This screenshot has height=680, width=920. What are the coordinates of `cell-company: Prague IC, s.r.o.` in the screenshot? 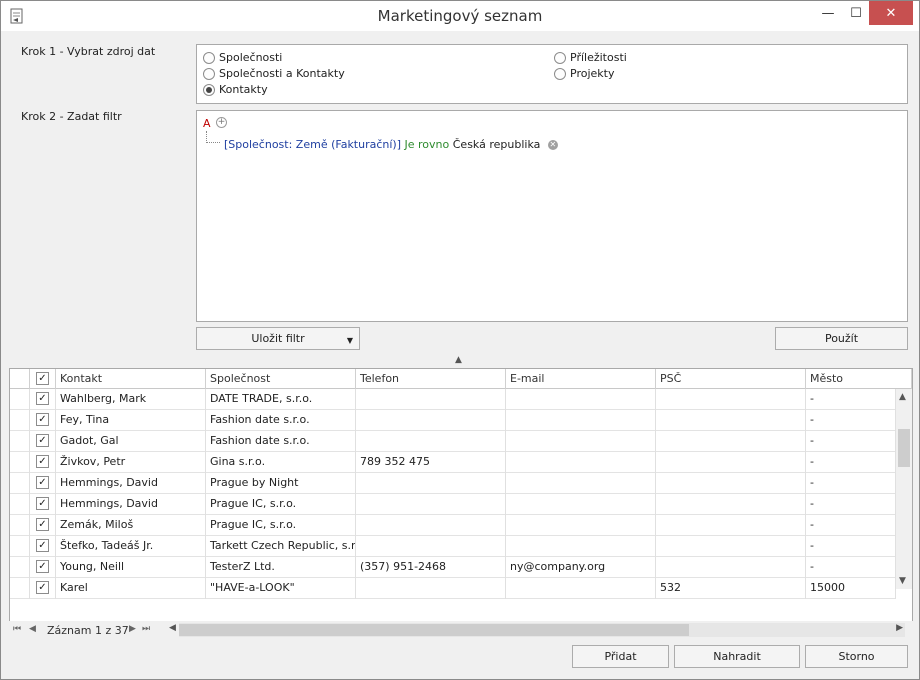 It's located at (281, 525).